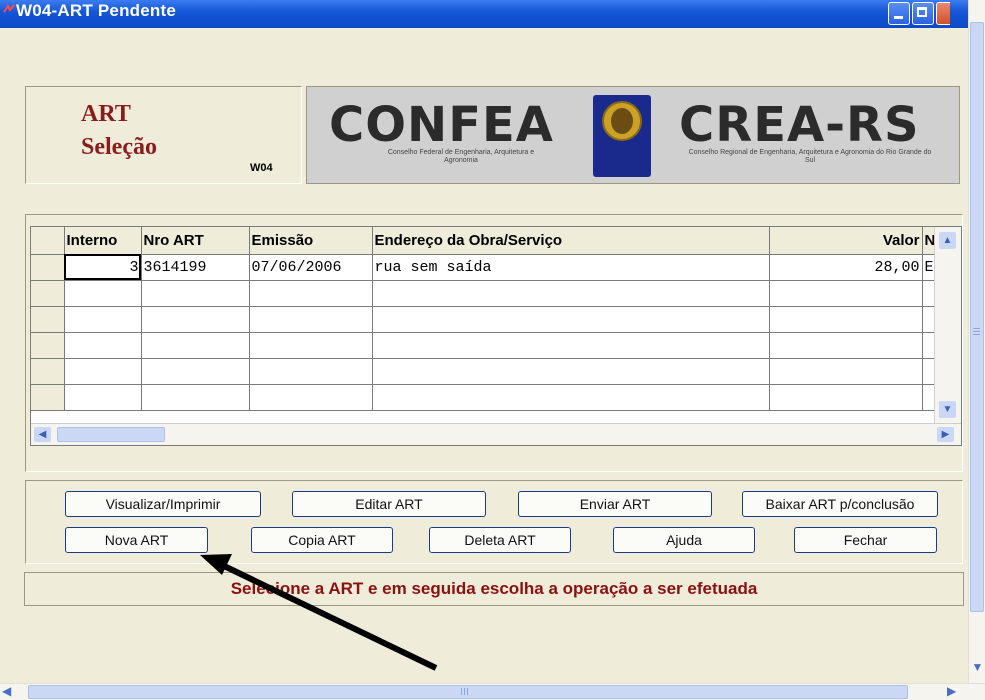  I want to click on window-title: W04-ART Pendente, so click(96, 10).